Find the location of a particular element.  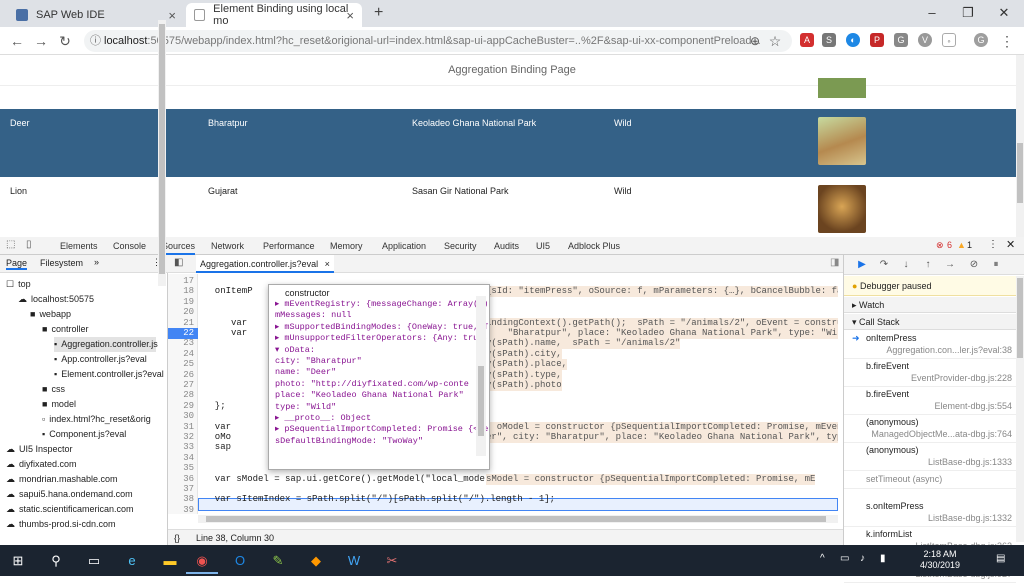

word-icon: W is located at coordinates (354, 560).